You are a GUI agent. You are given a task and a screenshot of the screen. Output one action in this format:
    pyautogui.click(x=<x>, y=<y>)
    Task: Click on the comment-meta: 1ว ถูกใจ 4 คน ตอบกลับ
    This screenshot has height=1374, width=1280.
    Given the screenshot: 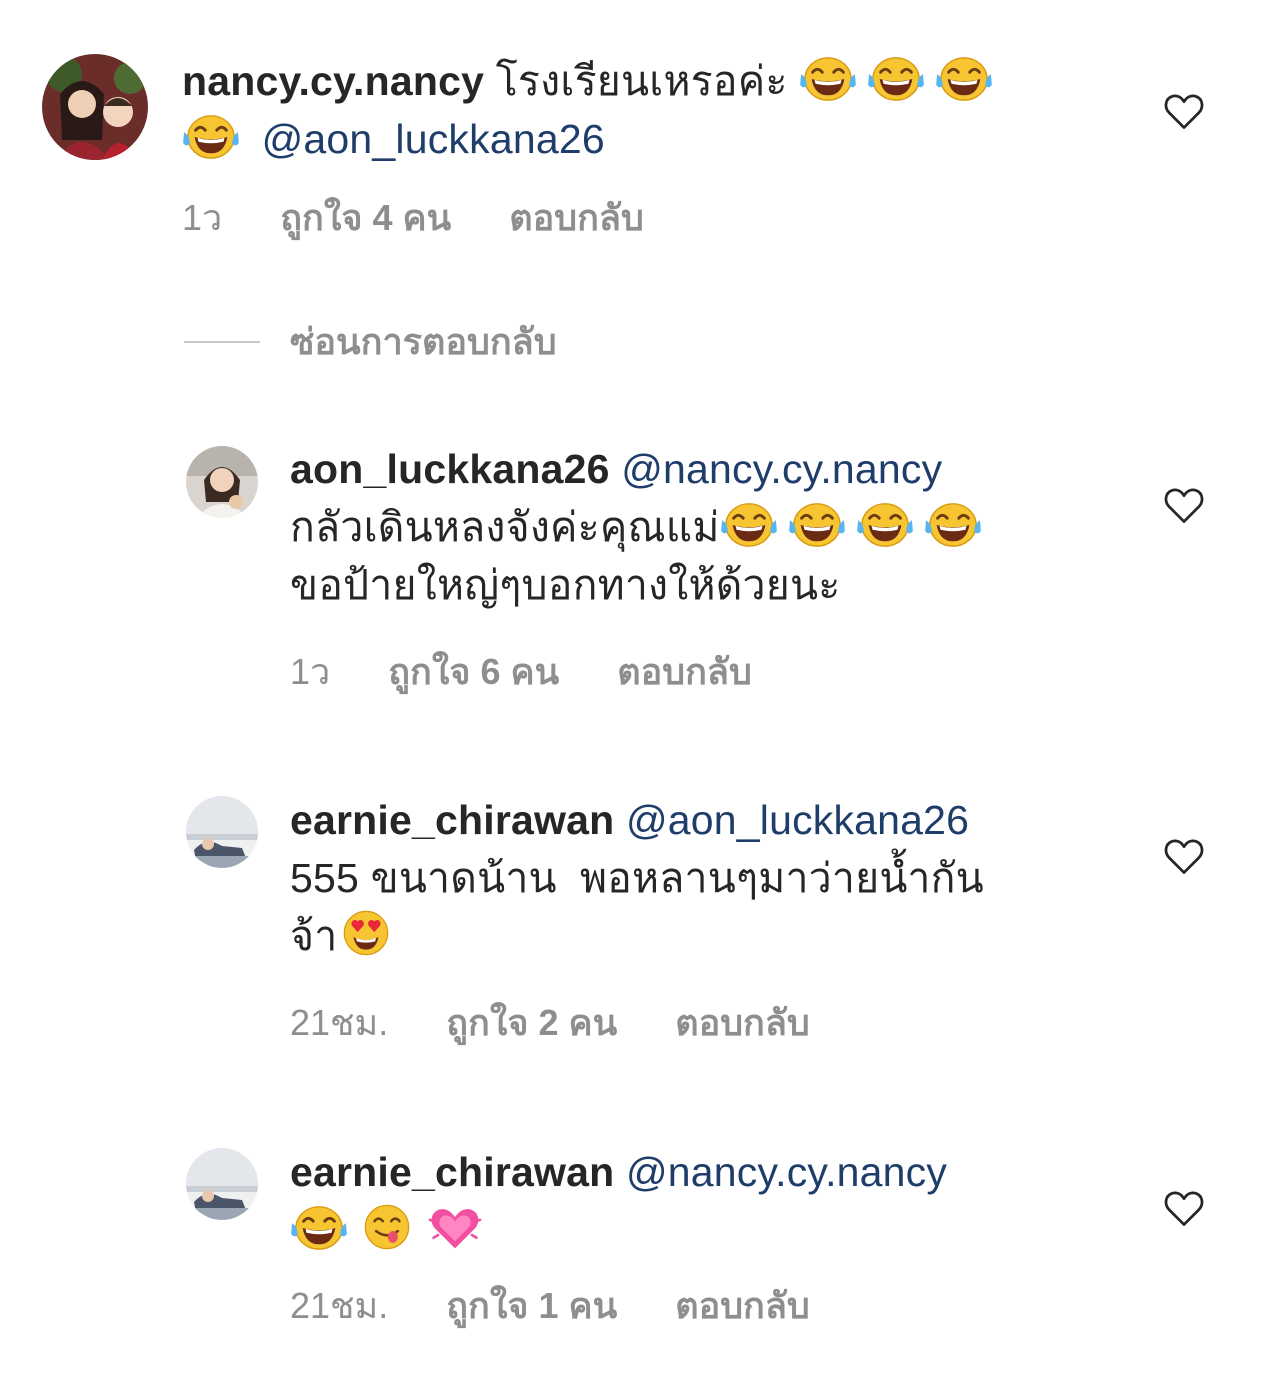 What is the action you would take?
    pyautogui.click(x=413, y=218)
    